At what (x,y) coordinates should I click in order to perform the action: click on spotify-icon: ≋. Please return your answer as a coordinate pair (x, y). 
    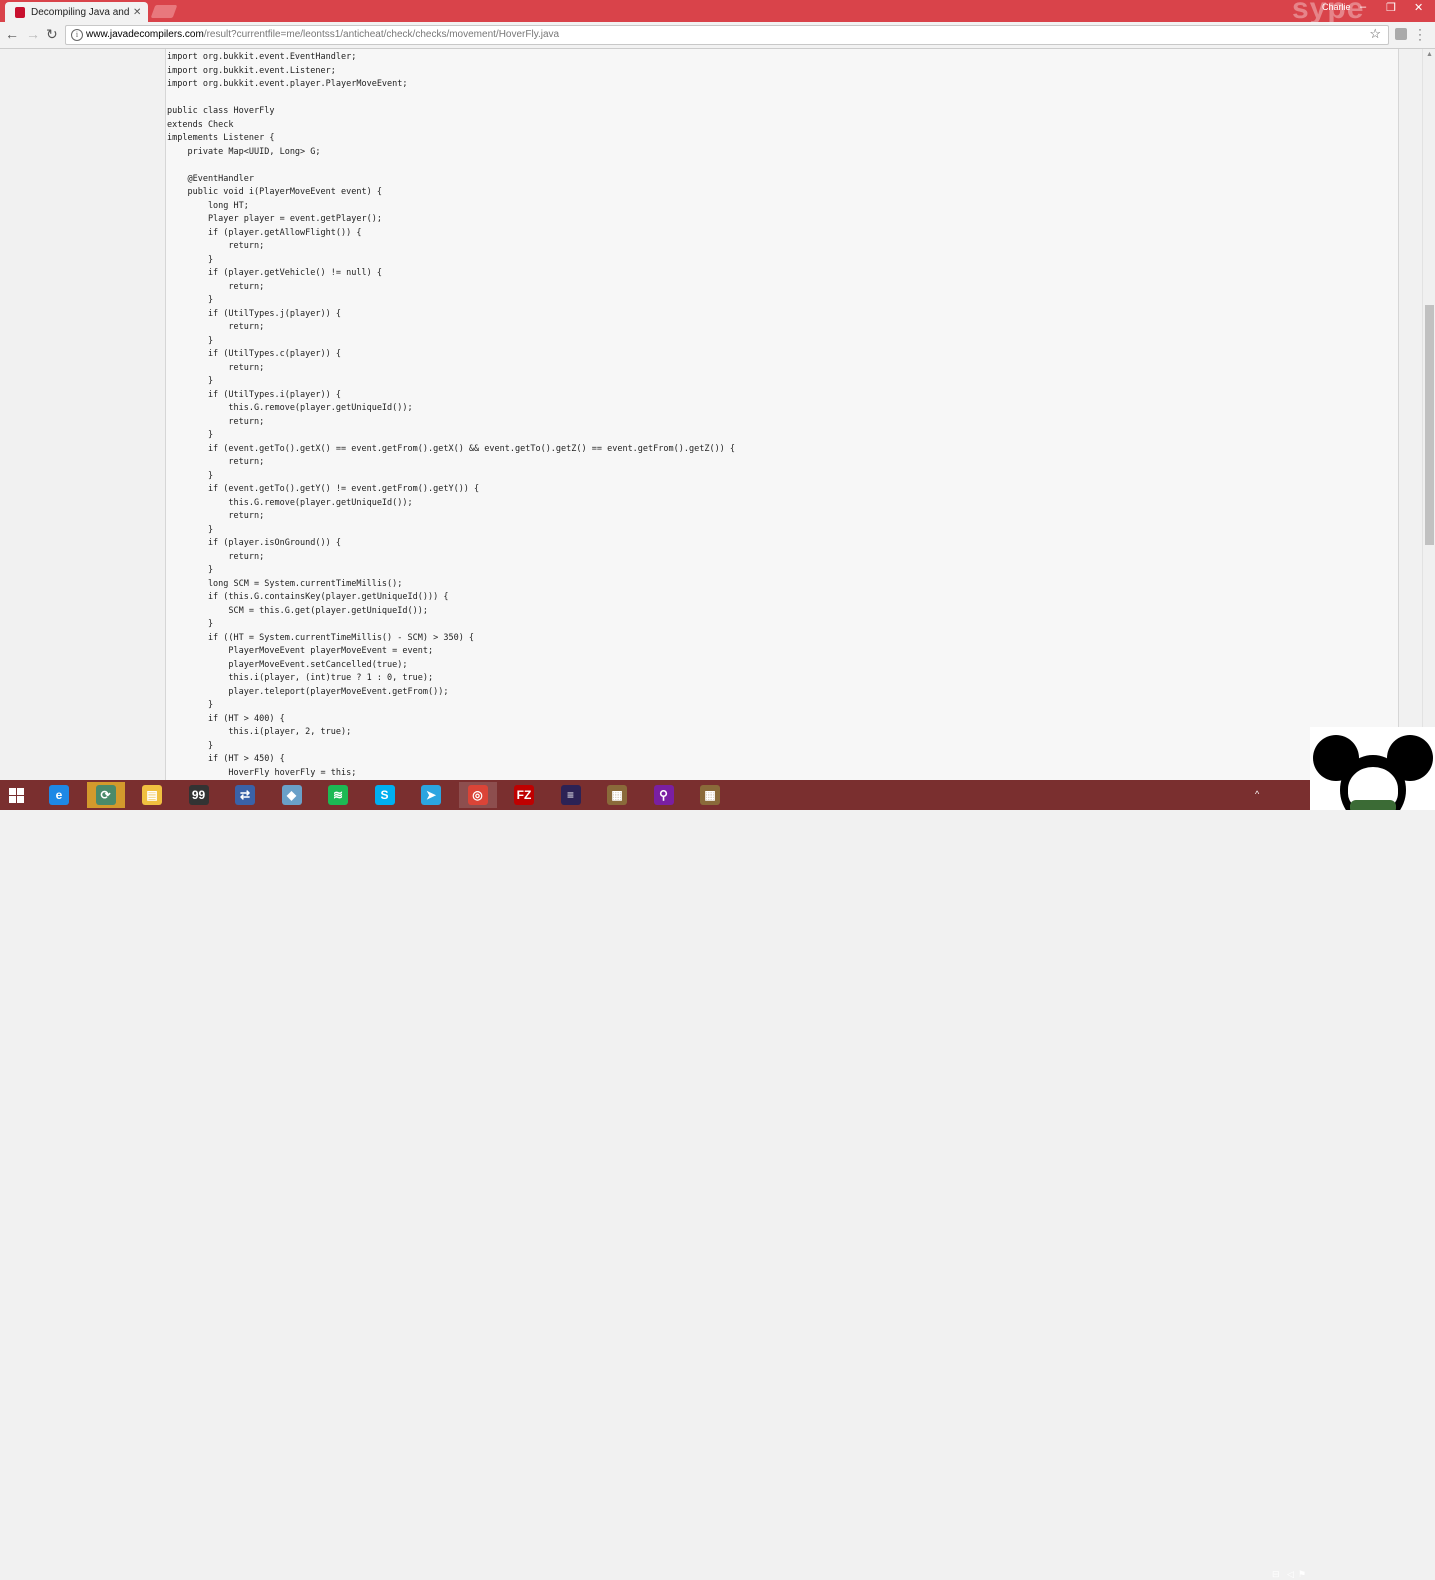
    Looking at the image, I should click on (338, 795).